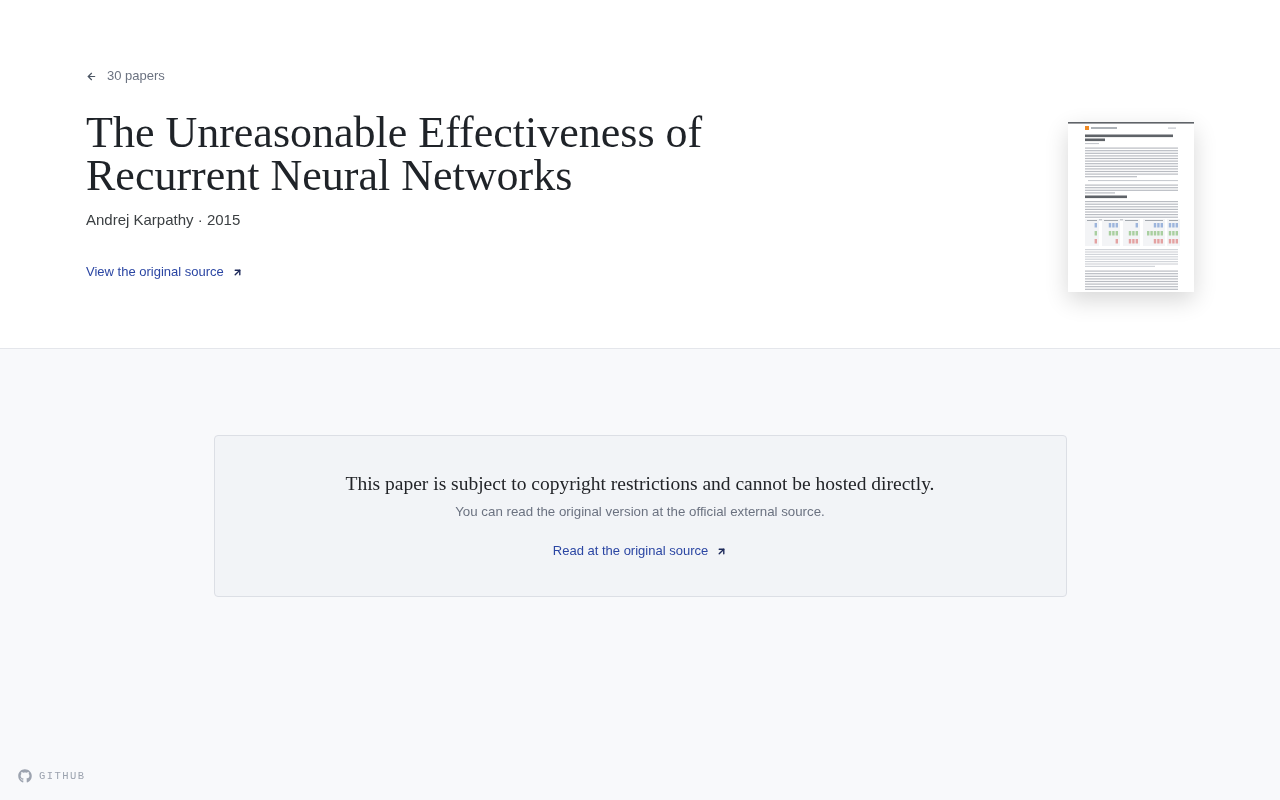 Image resolution: width=1280 pixels, height=800 pixels. I want to click on author-year: Andrej Karpathy · 2015, so click(163, 220).